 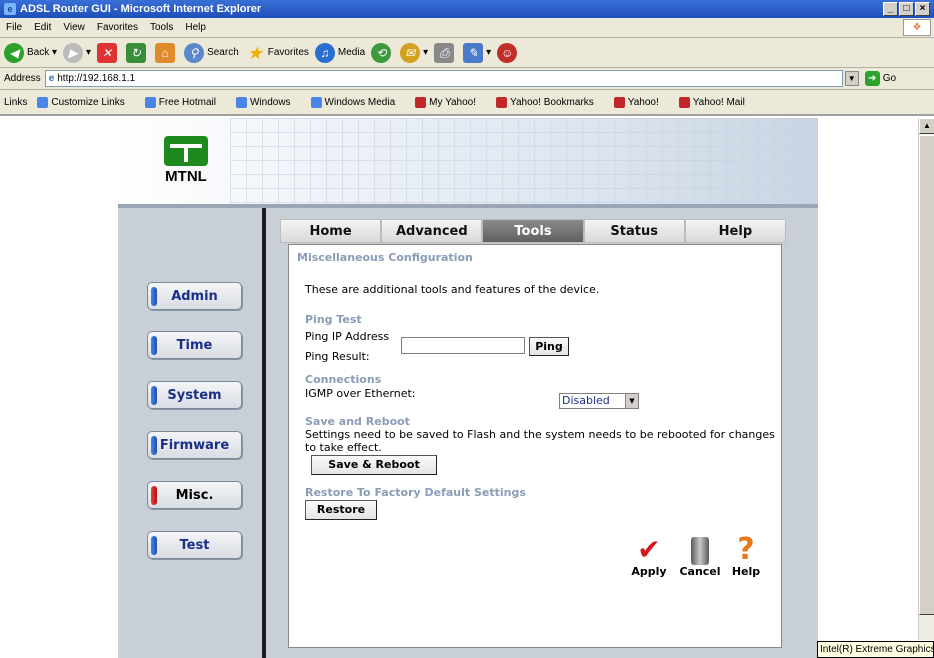 I want to click on ping-result-label: Ping Result:, so click(x=337, y=356).